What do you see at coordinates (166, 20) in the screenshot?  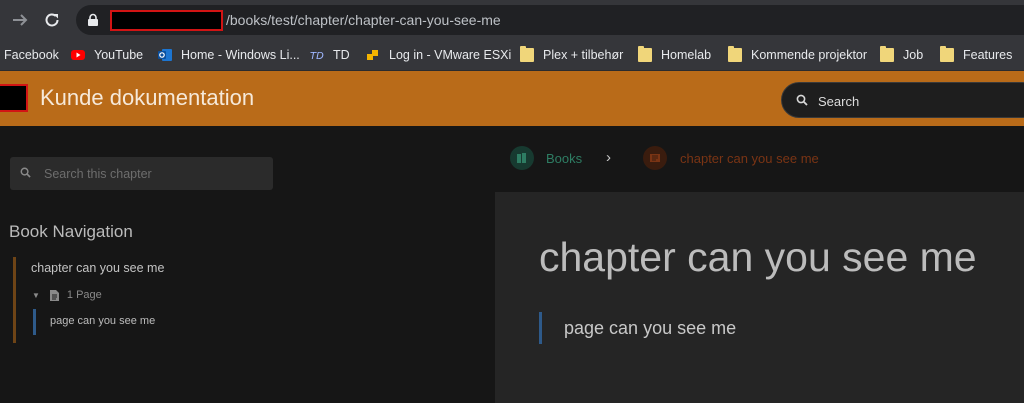 I see `redacted-host` at bounding box center [166, 20].